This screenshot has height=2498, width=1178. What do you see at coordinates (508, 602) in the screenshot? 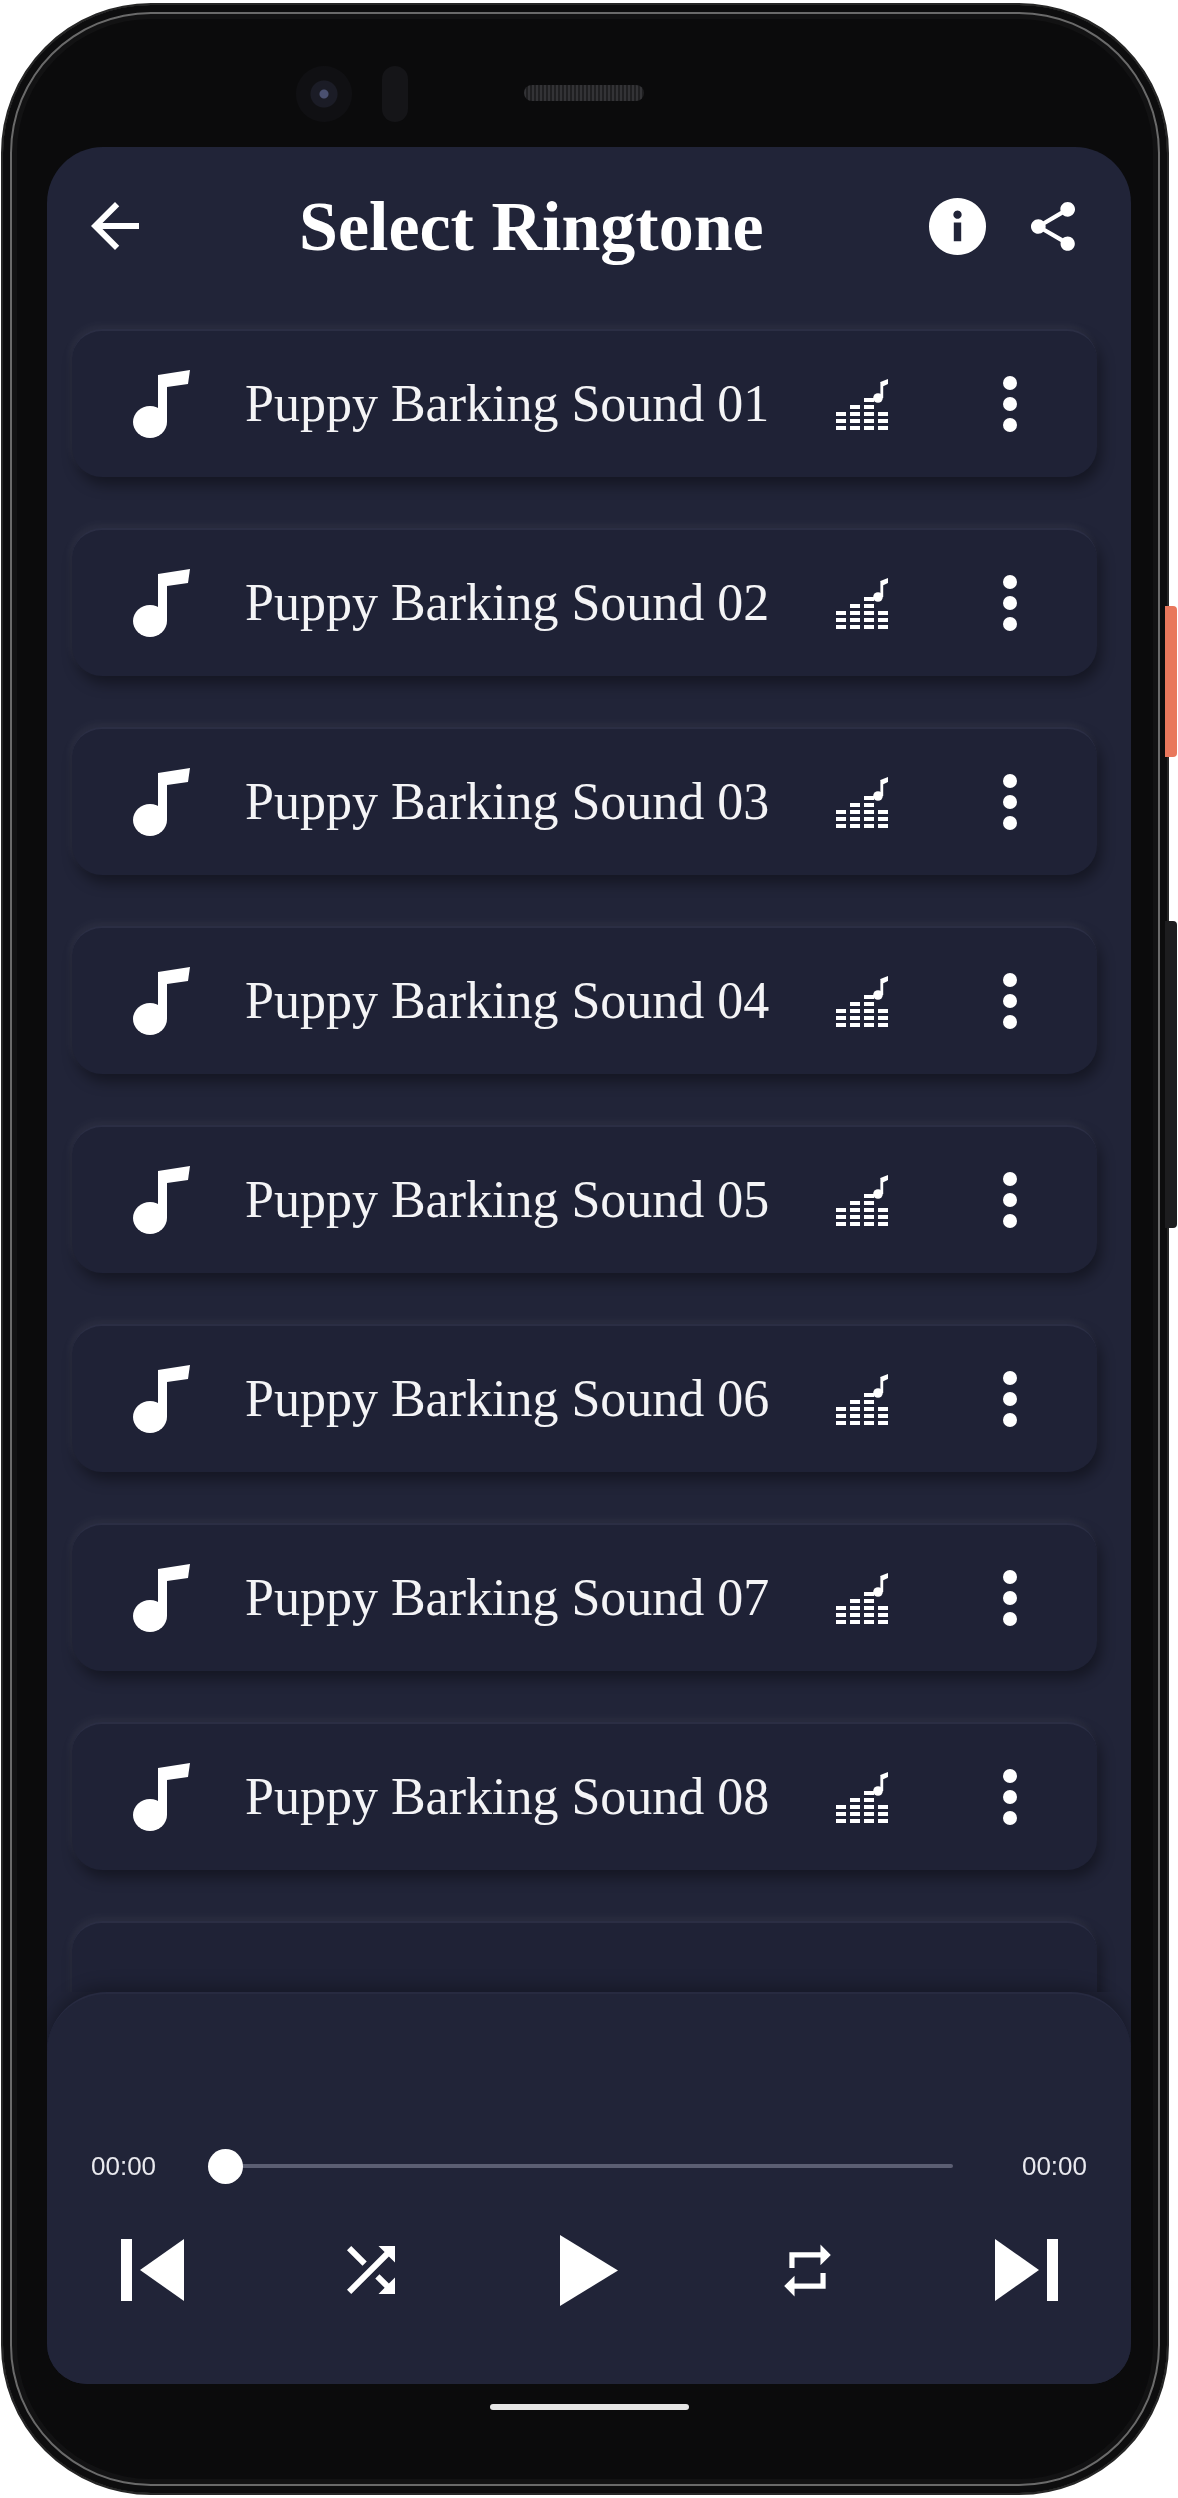
I see `ringtone-title: Puppy Barking Sound 02` at bounding box center [508, 602].